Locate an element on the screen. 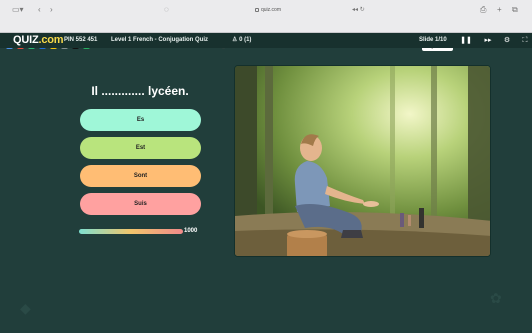 The height and width of the screenshot is (333, 532). quiz-title: Level 1 French - Conjugation Quiz is located at coordinates (160, 40).